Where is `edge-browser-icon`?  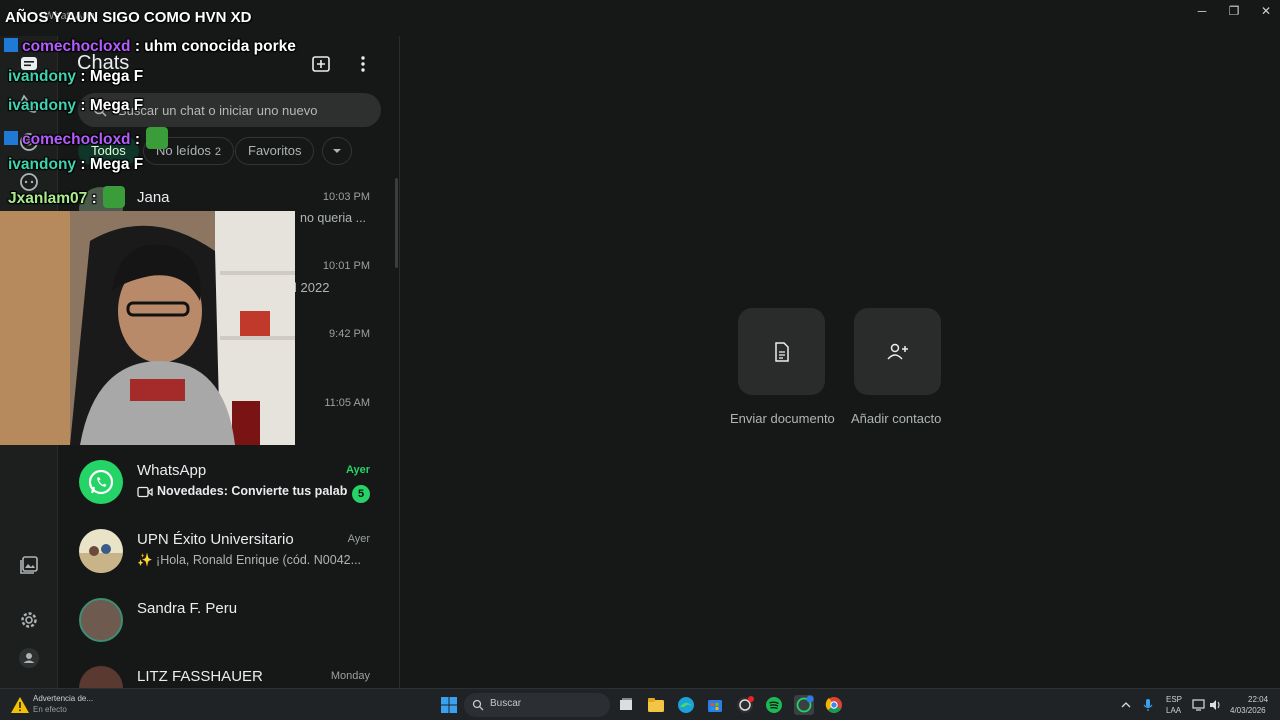
edge-browser-icon is located at coordinates (686, 705).